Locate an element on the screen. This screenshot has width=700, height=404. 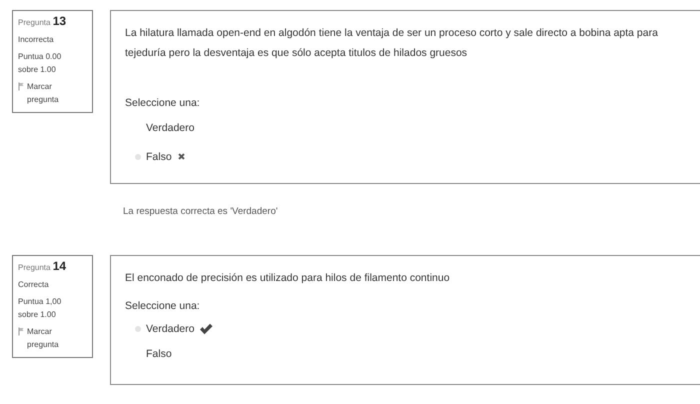
question-text: El enconado de precisión es utilizado para hilos de filamento continuo is located at coordinates (287, 278).